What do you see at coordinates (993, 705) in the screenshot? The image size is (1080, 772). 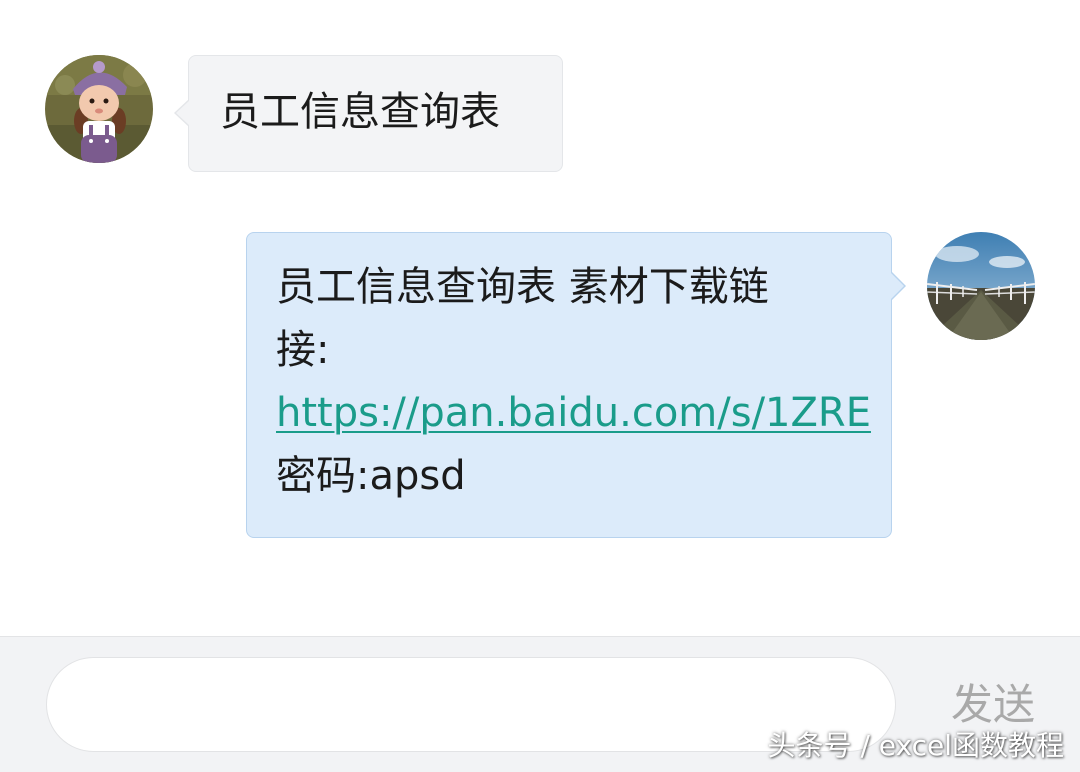 I see `send-button: 发送` at bounding box center [993, 705].